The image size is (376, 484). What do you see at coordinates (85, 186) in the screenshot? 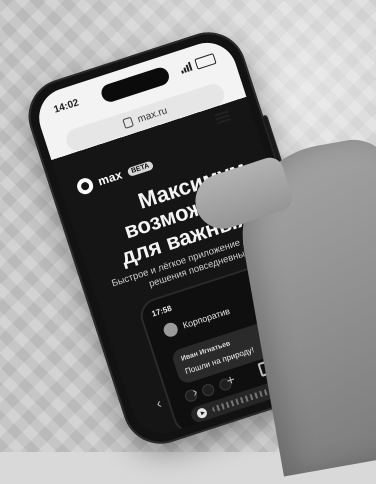
I see `brand-mark-icon` at bounding box center [85, 186].